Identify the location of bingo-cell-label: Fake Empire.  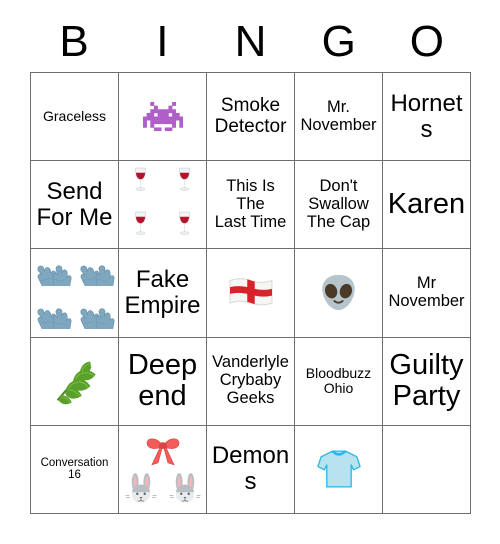
(162, 292).